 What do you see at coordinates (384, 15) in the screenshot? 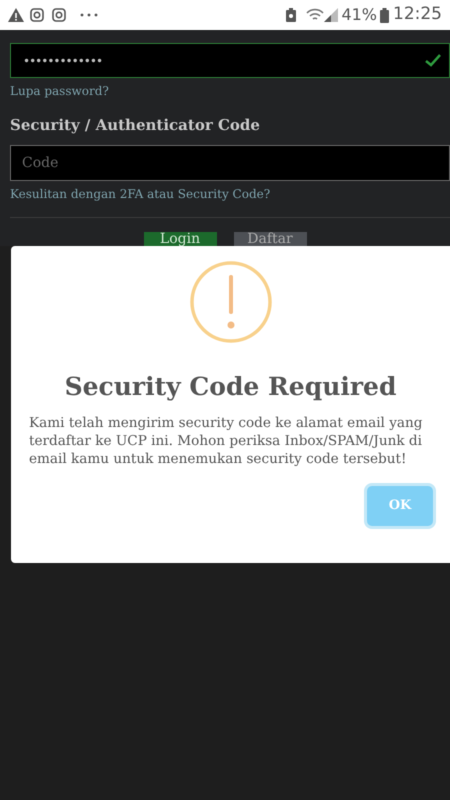
I see `battery-icon` at bounding box center [384, 15].